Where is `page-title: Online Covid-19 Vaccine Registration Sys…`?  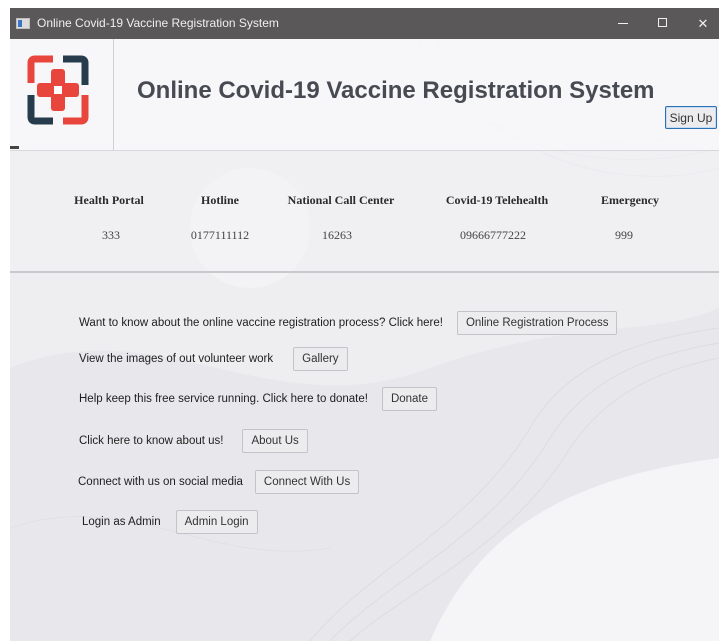 page-title: Online Covid-19 Vaccine Registration Sys… is located at coordinates (396, 90).